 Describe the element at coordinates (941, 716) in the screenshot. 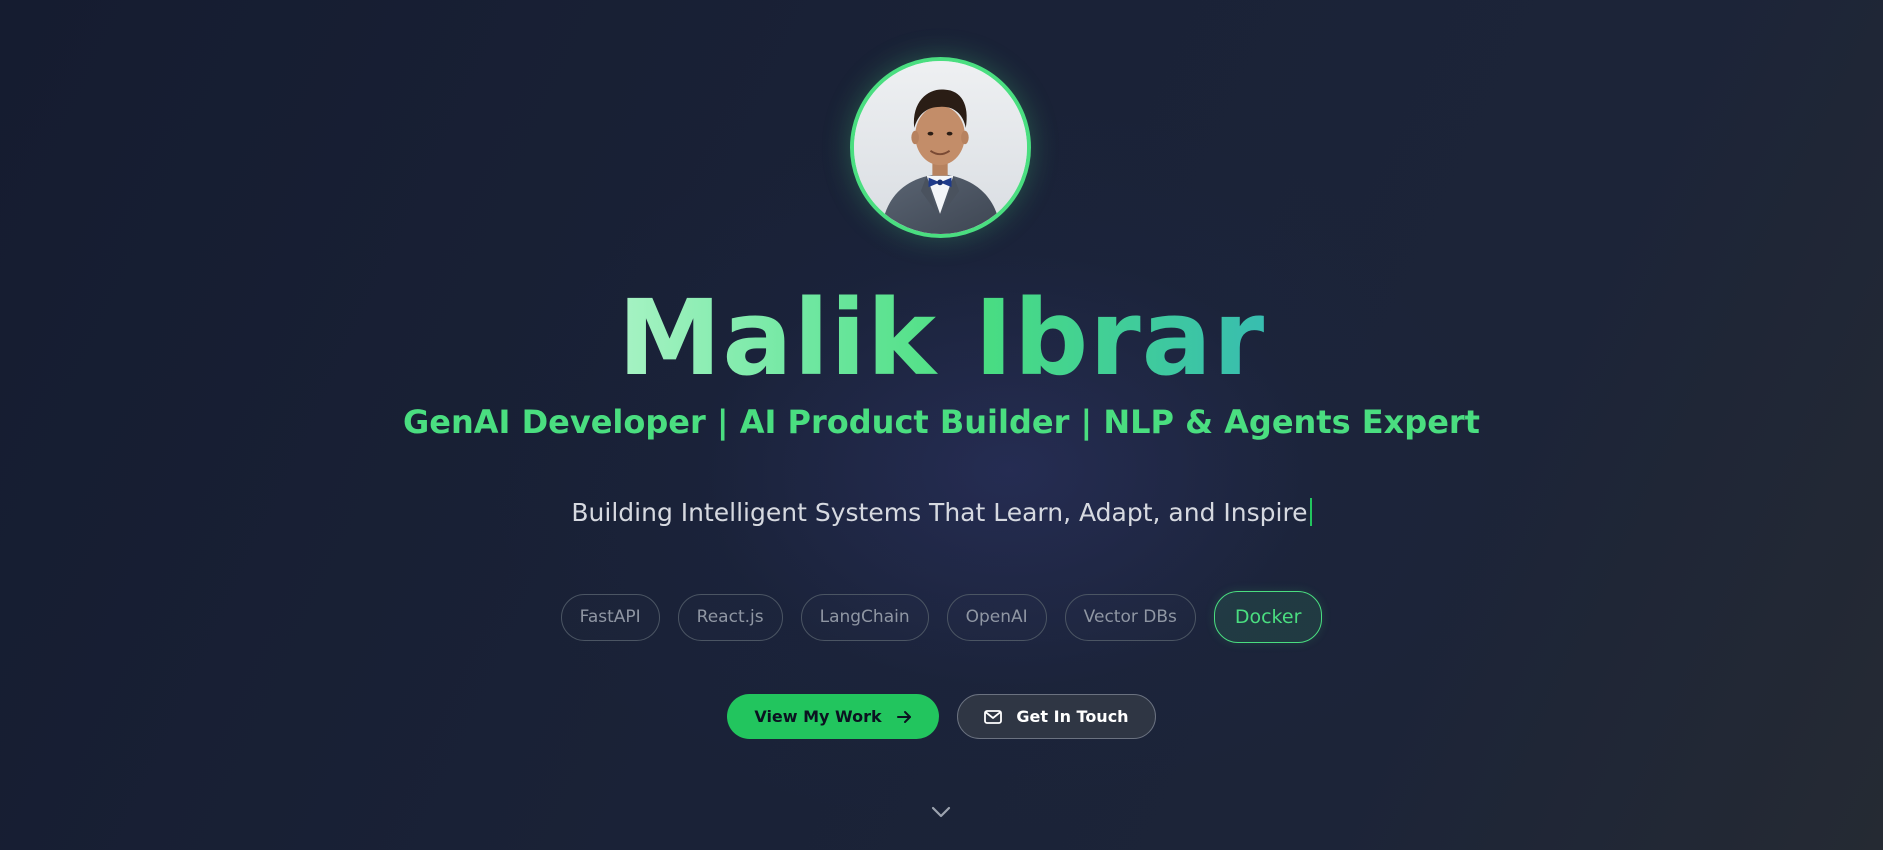

I see `hero-cta-group: View My Work Get In Touch` at that location.